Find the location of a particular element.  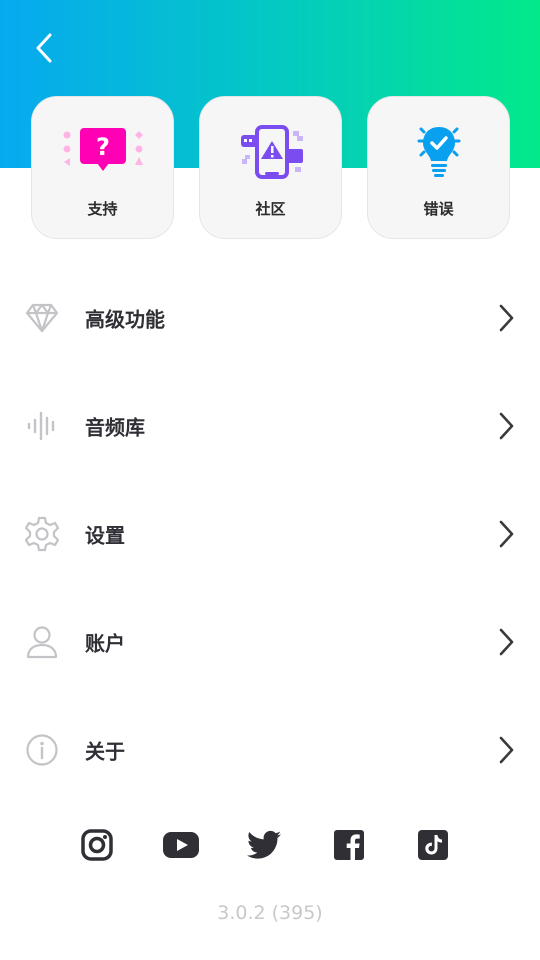

chevron-left-icon is located at coordinates (44, 48).